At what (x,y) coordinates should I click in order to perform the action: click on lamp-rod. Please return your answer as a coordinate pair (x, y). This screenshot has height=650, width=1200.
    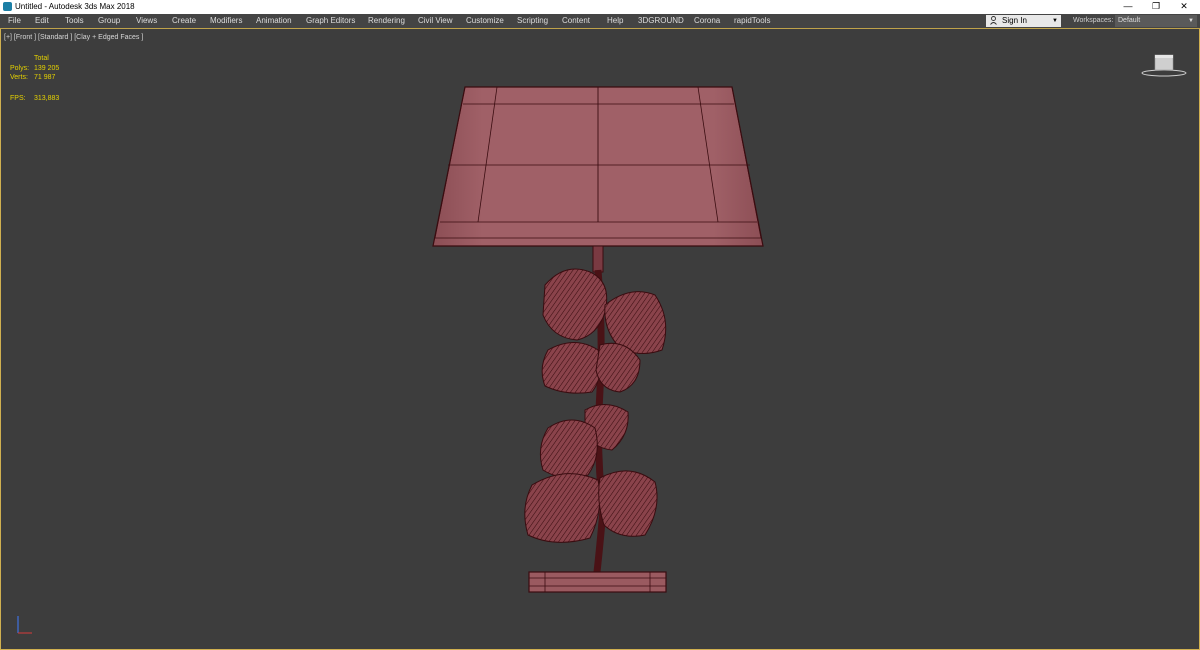
    Looking at the image, I should click on (598, 259).